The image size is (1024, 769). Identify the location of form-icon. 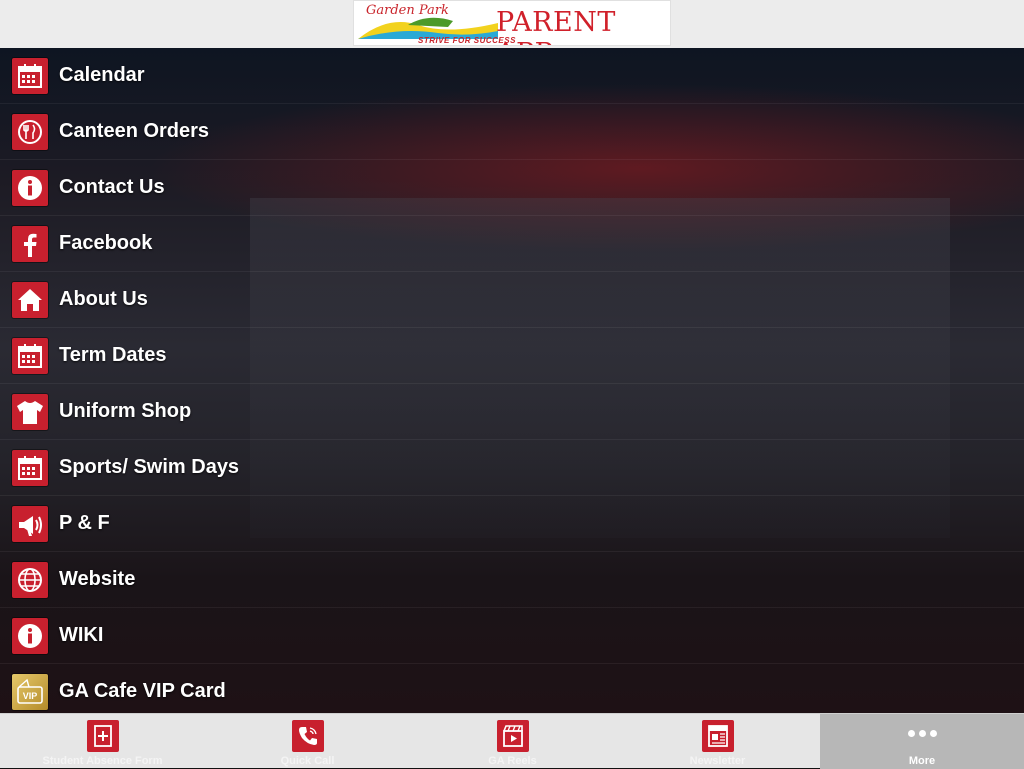
(102, 736).